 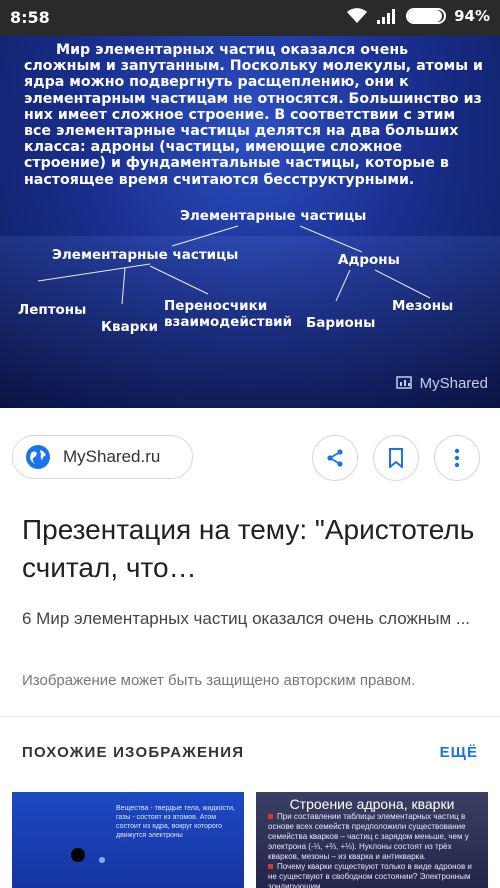 I want to click on diagram-node-carriers-line2: взаимодействий, so click(x=228, y=322).